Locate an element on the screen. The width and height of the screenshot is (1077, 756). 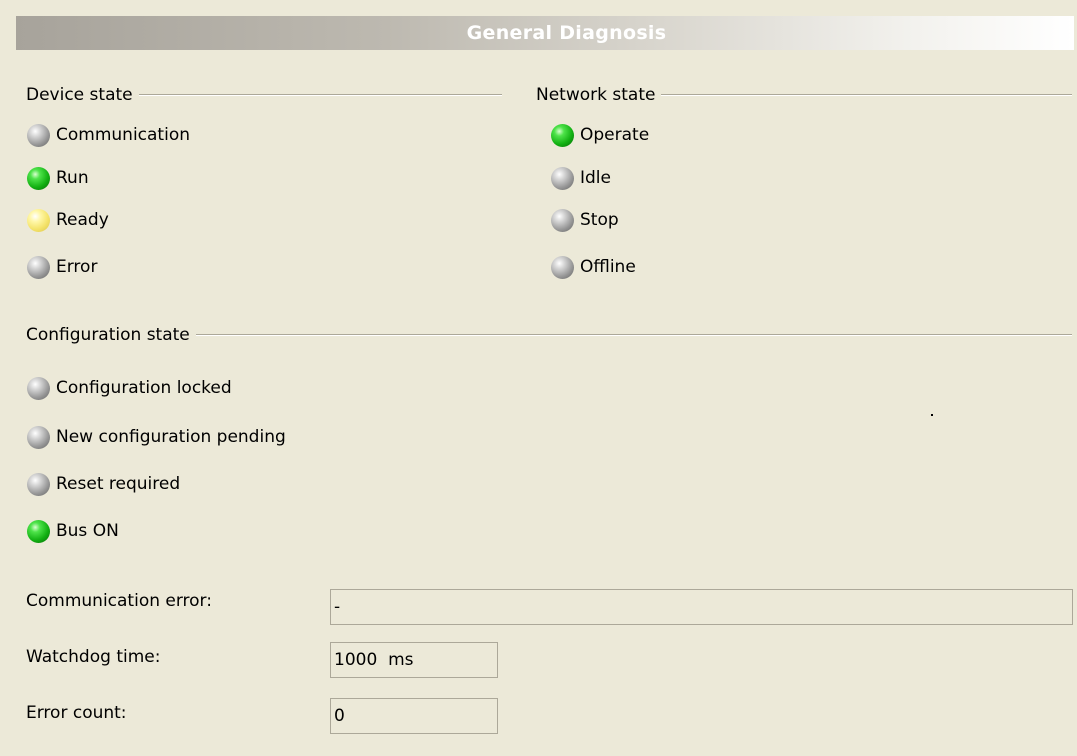
led-label: Configuration locked is located at coordinates (144, 388).